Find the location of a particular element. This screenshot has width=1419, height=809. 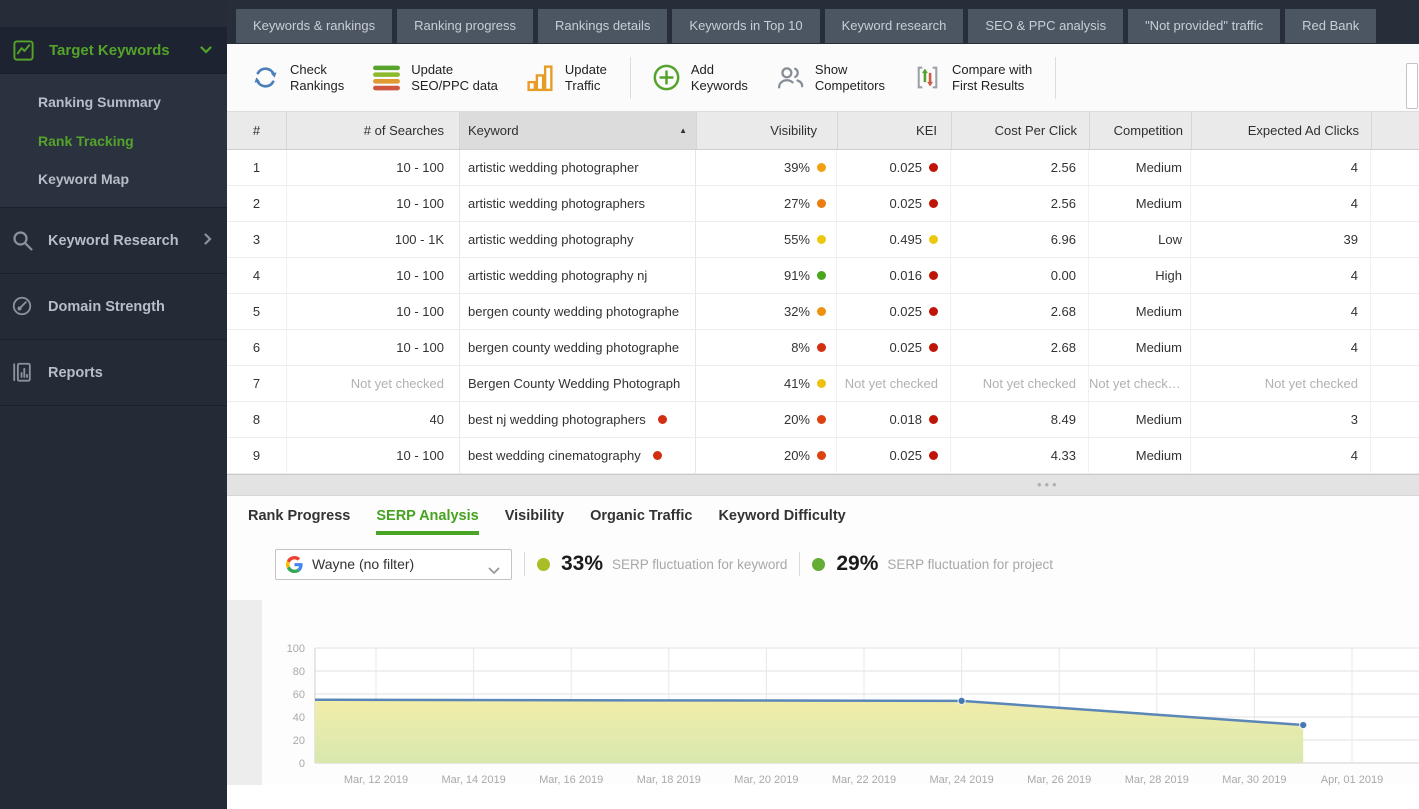

ad-clicks-value: 3 is located at coordinates (1354, 419).